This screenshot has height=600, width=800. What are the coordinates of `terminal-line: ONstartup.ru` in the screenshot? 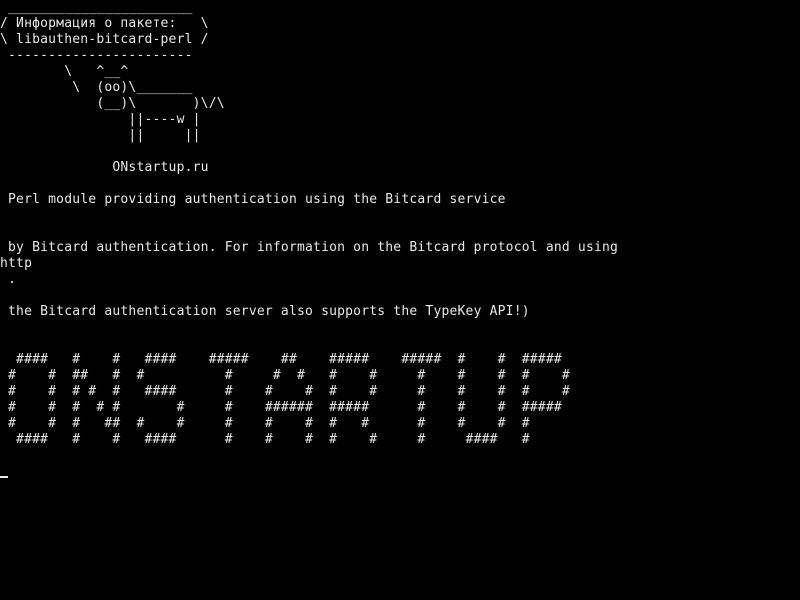 It's located at (104, 167).